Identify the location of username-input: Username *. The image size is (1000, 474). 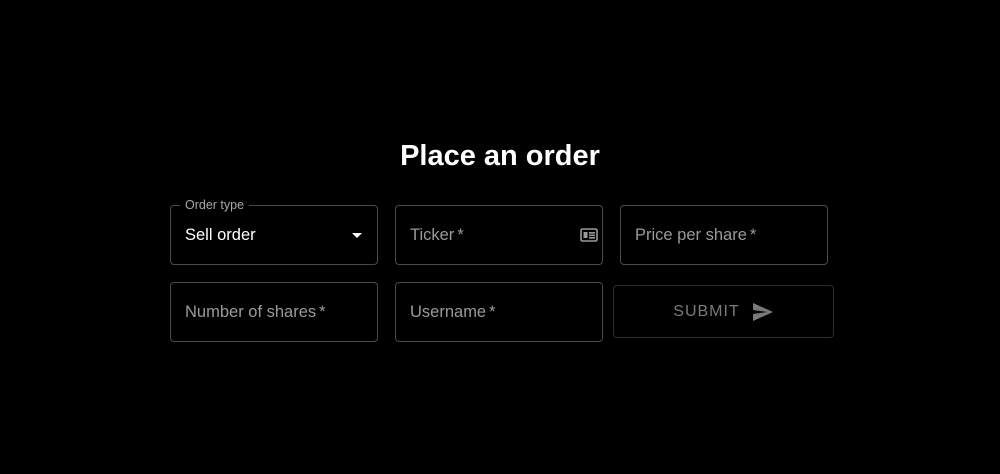
(499, 312).